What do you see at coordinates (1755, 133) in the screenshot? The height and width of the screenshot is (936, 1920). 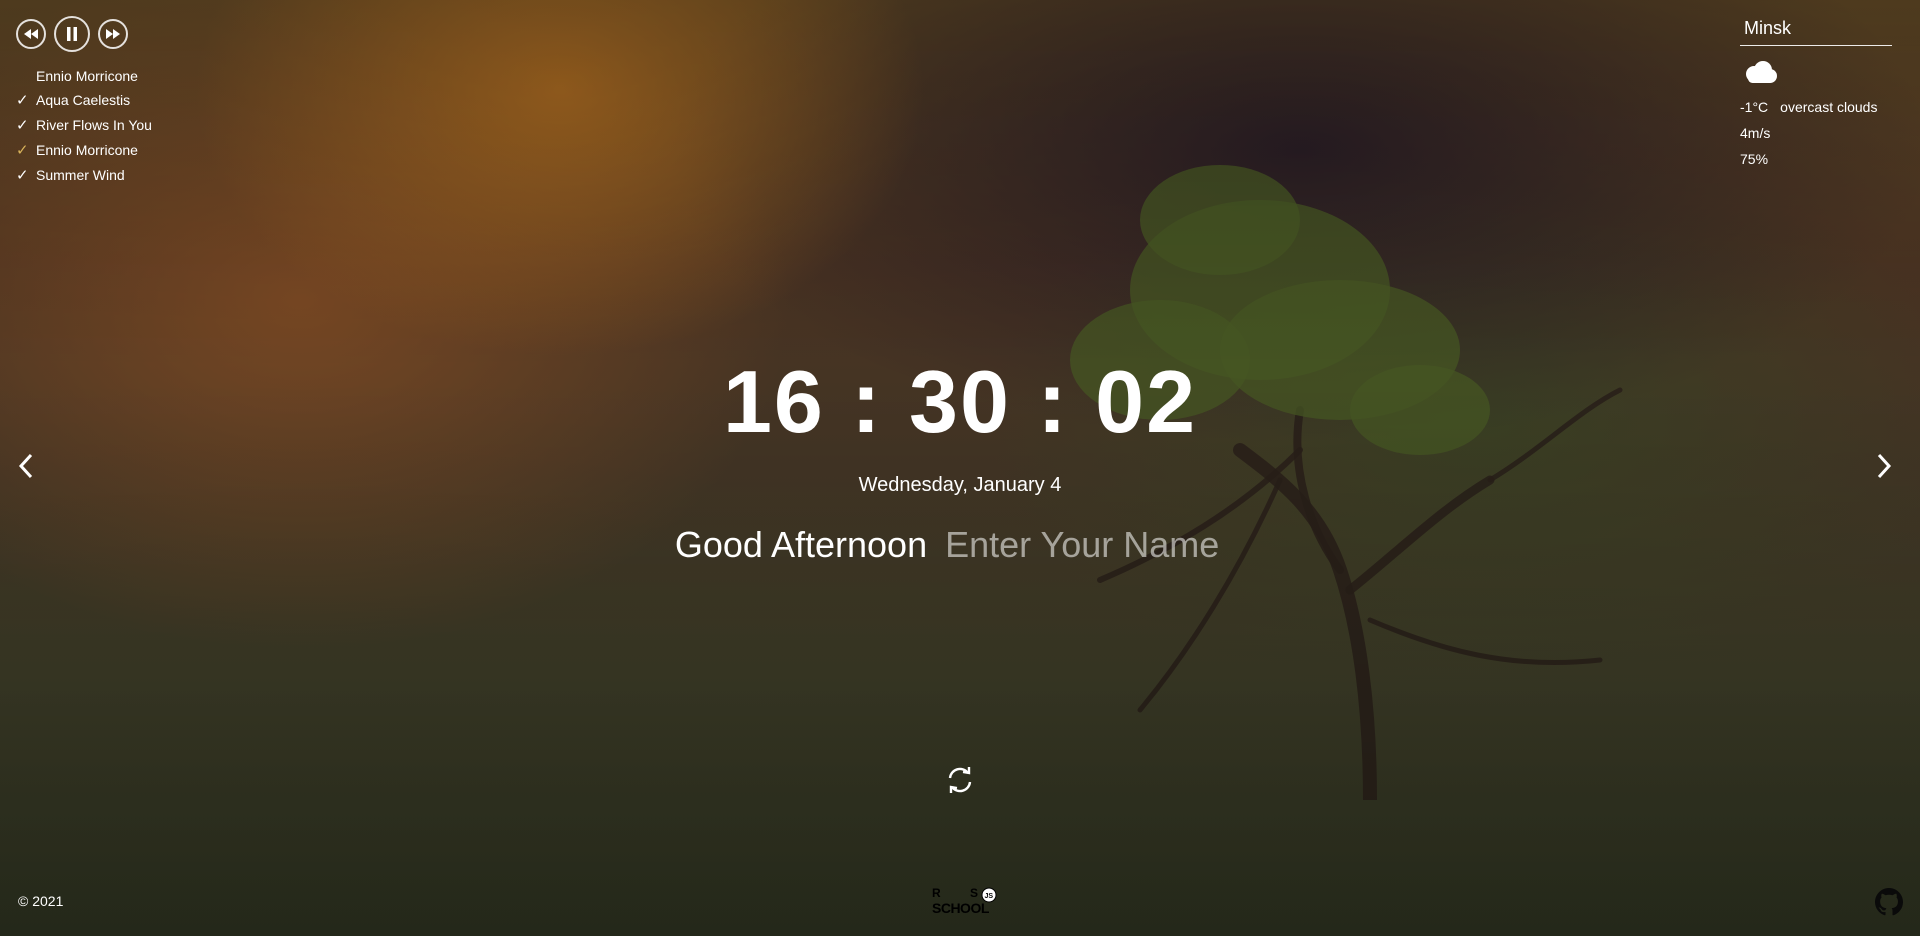 I see `wind-speed: 4m/s` at bounding box center [1755, 133].